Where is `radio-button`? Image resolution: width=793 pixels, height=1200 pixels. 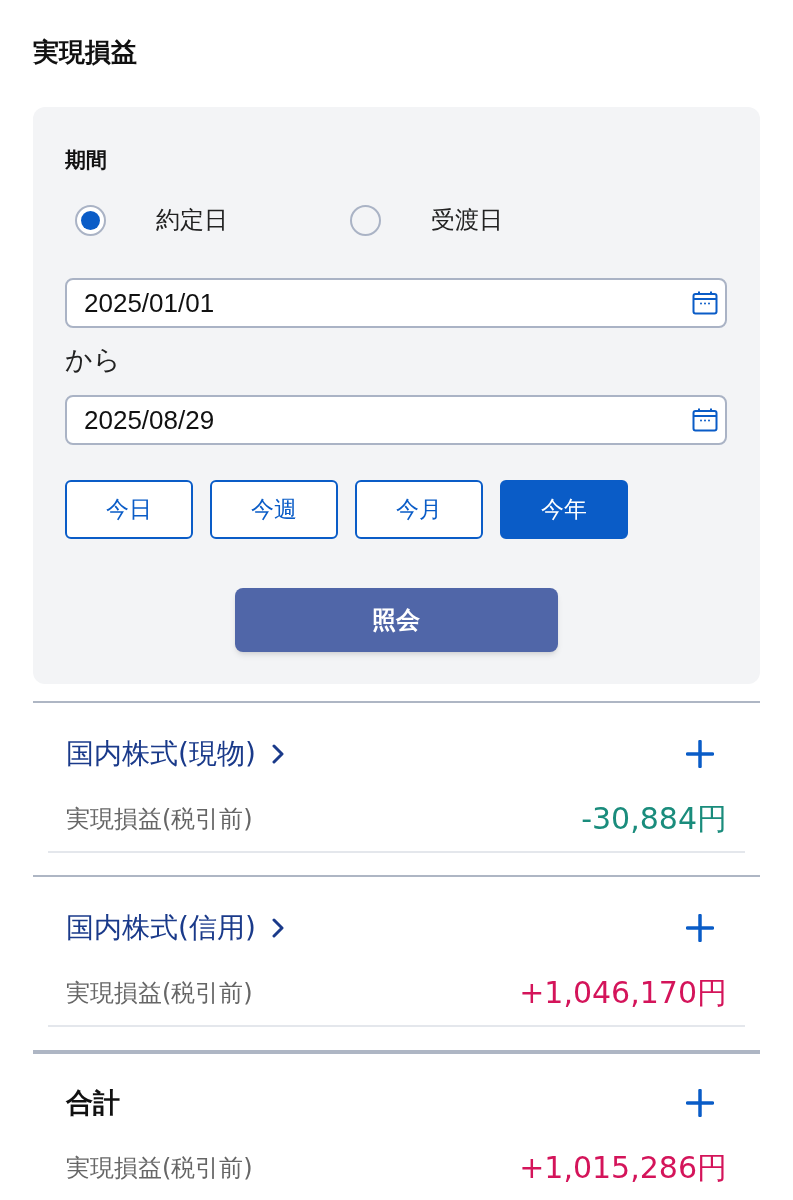 radio-button is located at coordinates (365, 220).